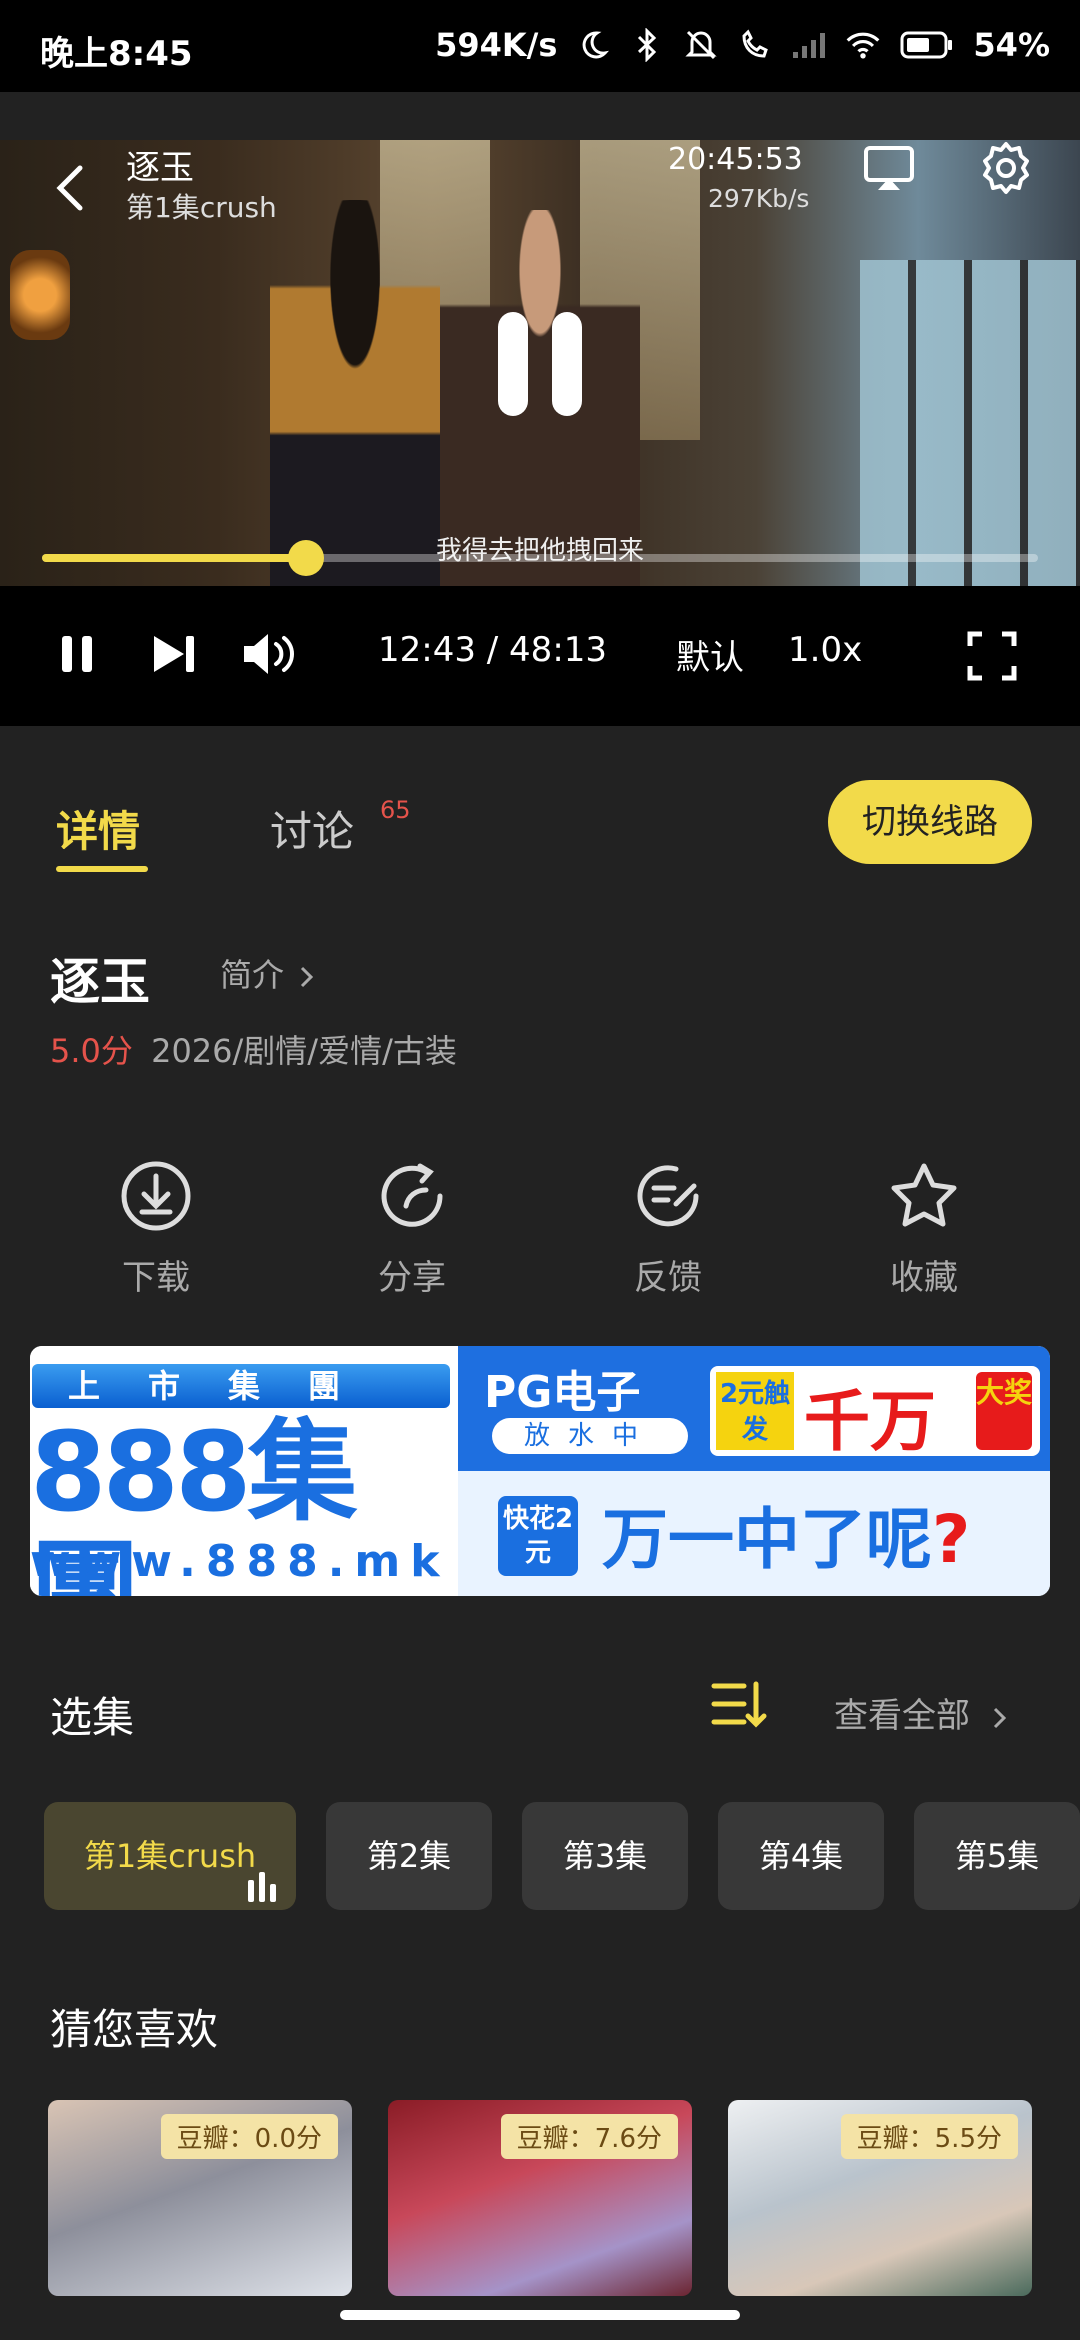 This screenshot has width=1080, height=2340. Describe the element at coordinates (160, 168) in the screenshot. I see `video-title: 逐玉` at that location.